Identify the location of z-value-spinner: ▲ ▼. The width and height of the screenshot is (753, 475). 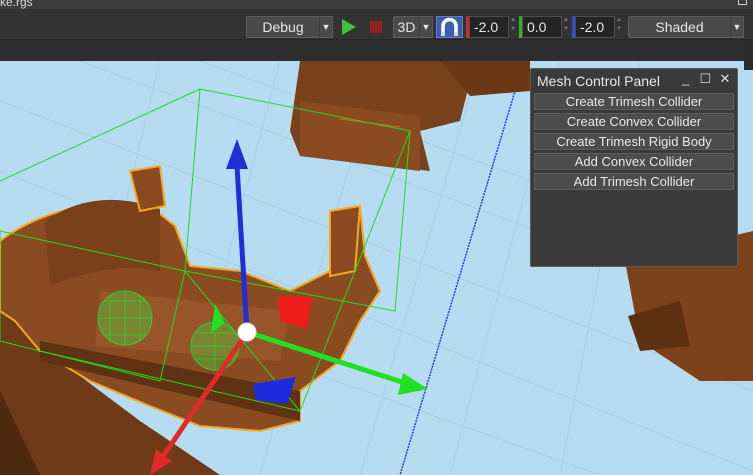
(619, 27).